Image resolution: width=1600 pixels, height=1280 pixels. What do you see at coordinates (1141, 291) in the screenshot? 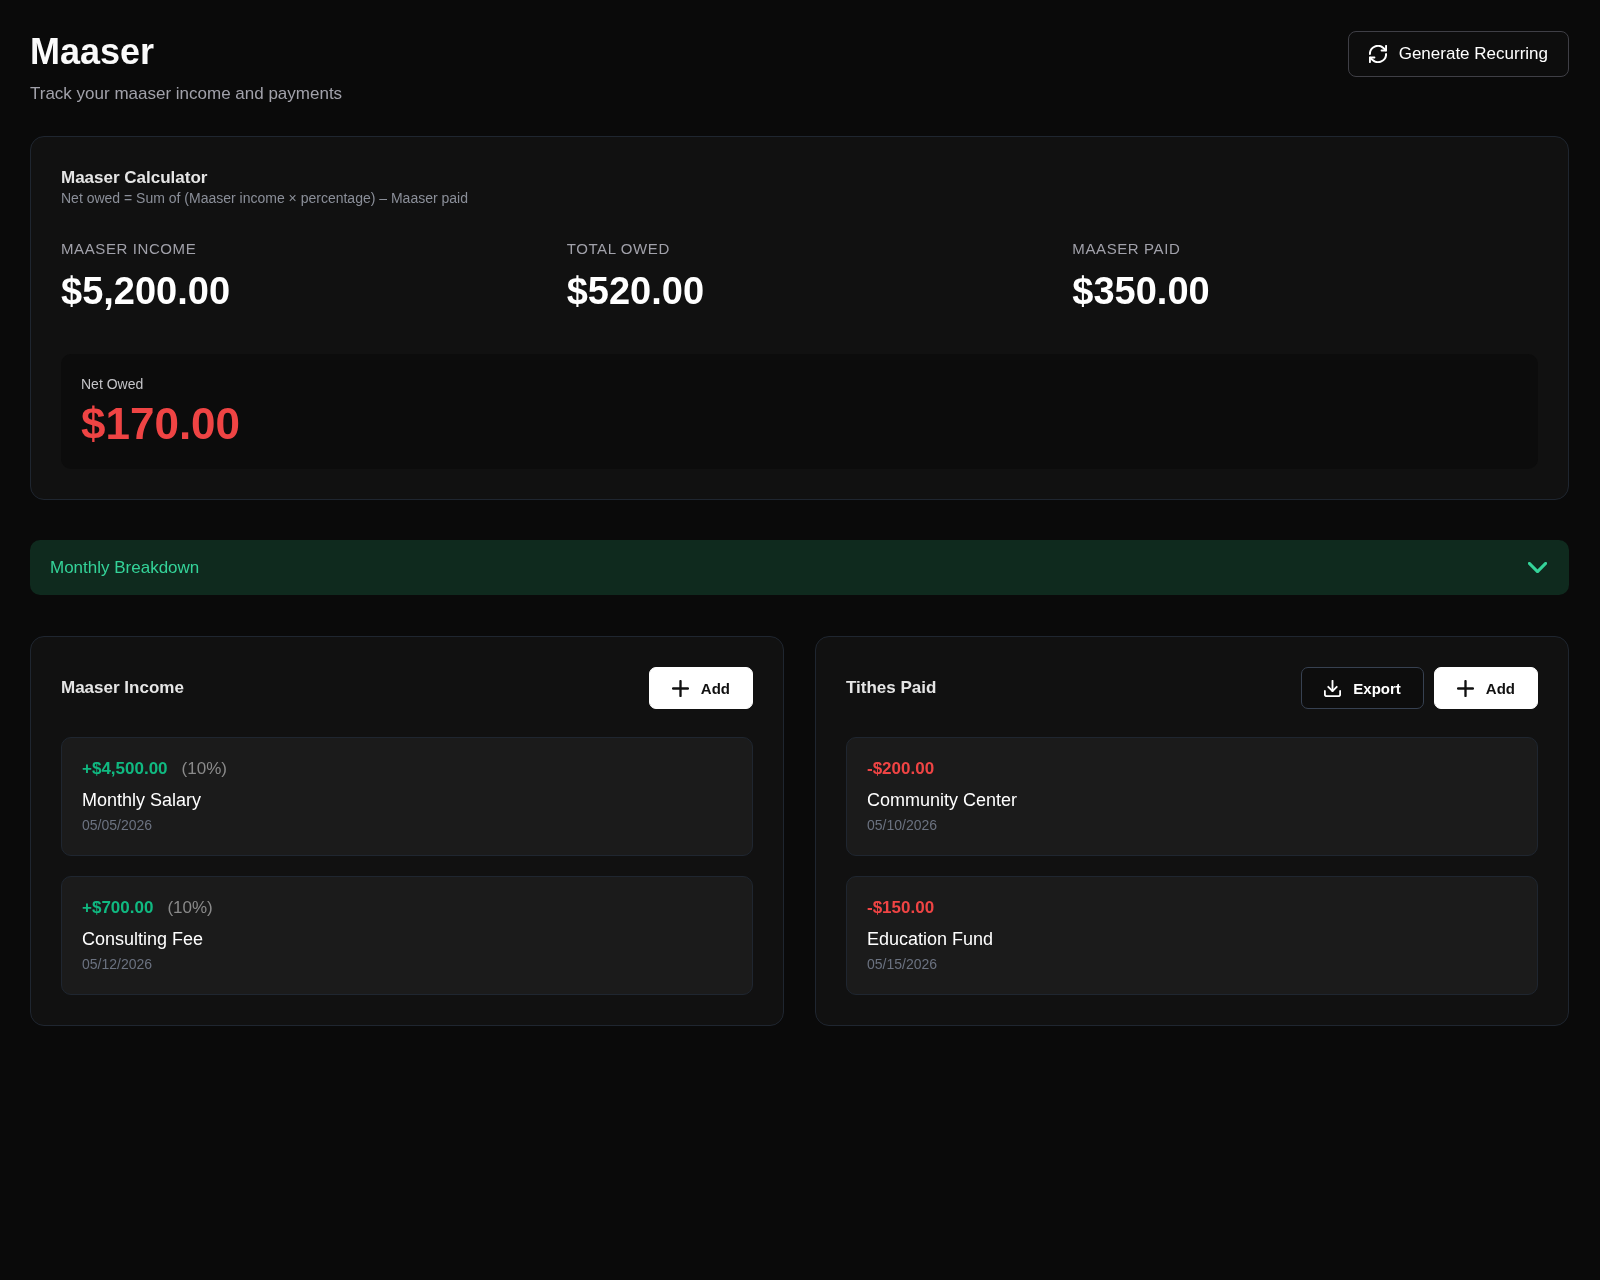
I see `stat-value: $350.00` at bounding box center [1141, 291].